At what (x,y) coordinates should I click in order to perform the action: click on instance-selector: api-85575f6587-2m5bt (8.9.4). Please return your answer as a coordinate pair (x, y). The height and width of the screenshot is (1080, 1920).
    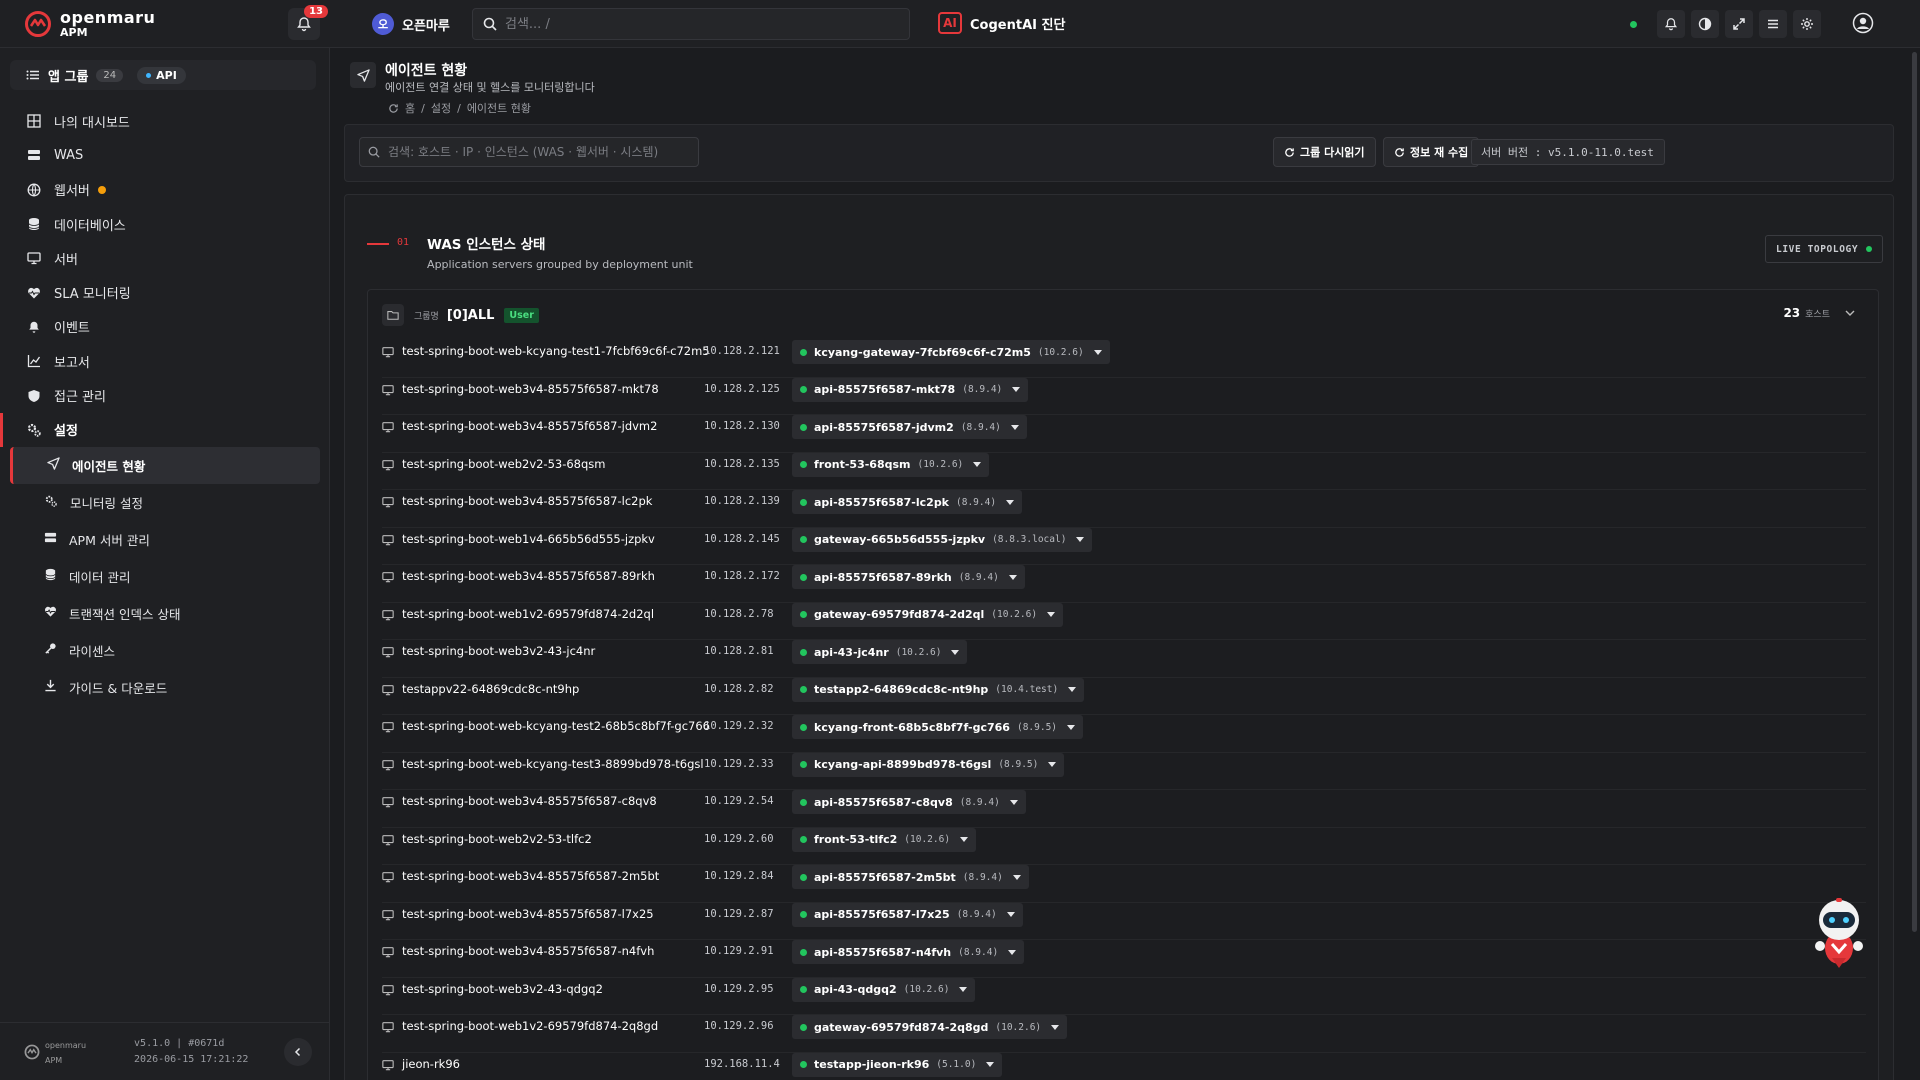
    Looking at the image, I should click on (910, 877).